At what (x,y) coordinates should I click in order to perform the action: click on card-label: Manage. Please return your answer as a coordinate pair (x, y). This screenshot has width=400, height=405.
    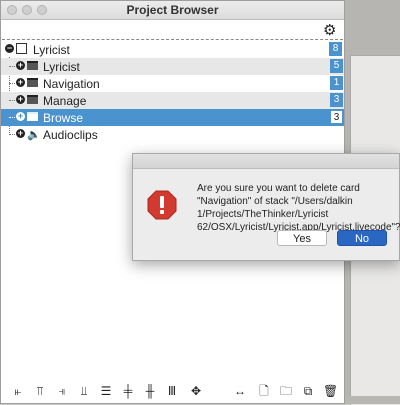
    Looking at the image, I should click on (65, 101).